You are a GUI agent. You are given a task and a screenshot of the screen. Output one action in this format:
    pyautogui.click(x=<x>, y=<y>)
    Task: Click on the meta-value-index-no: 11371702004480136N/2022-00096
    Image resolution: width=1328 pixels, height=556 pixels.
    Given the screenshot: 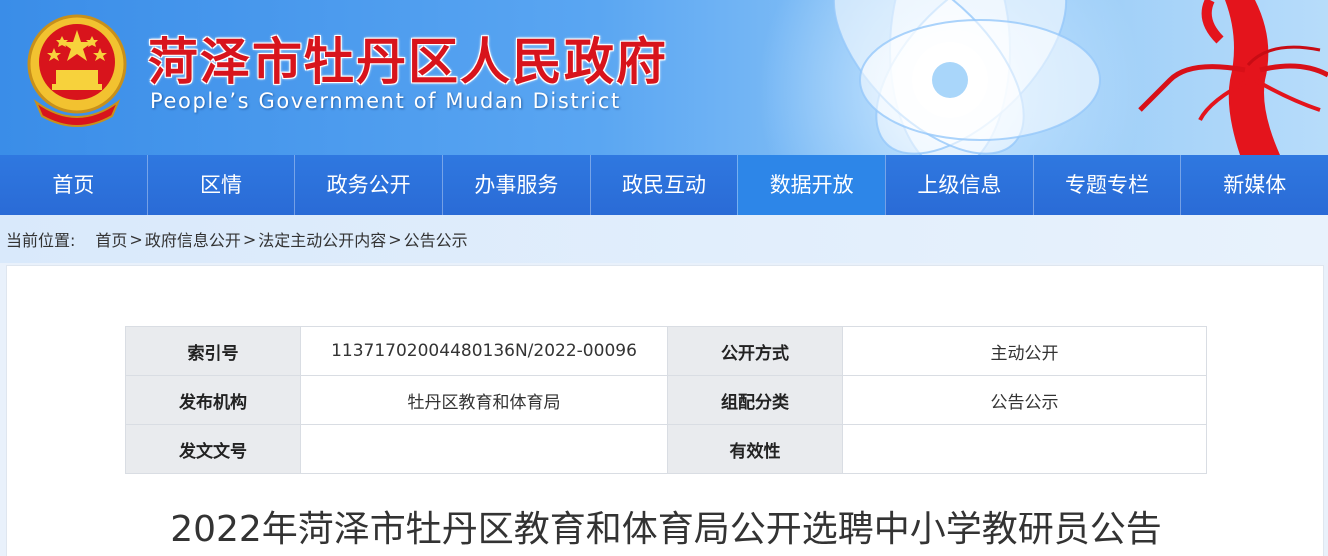 What is the action you would take?
    pyautogui.click(x=484, y=351)
    